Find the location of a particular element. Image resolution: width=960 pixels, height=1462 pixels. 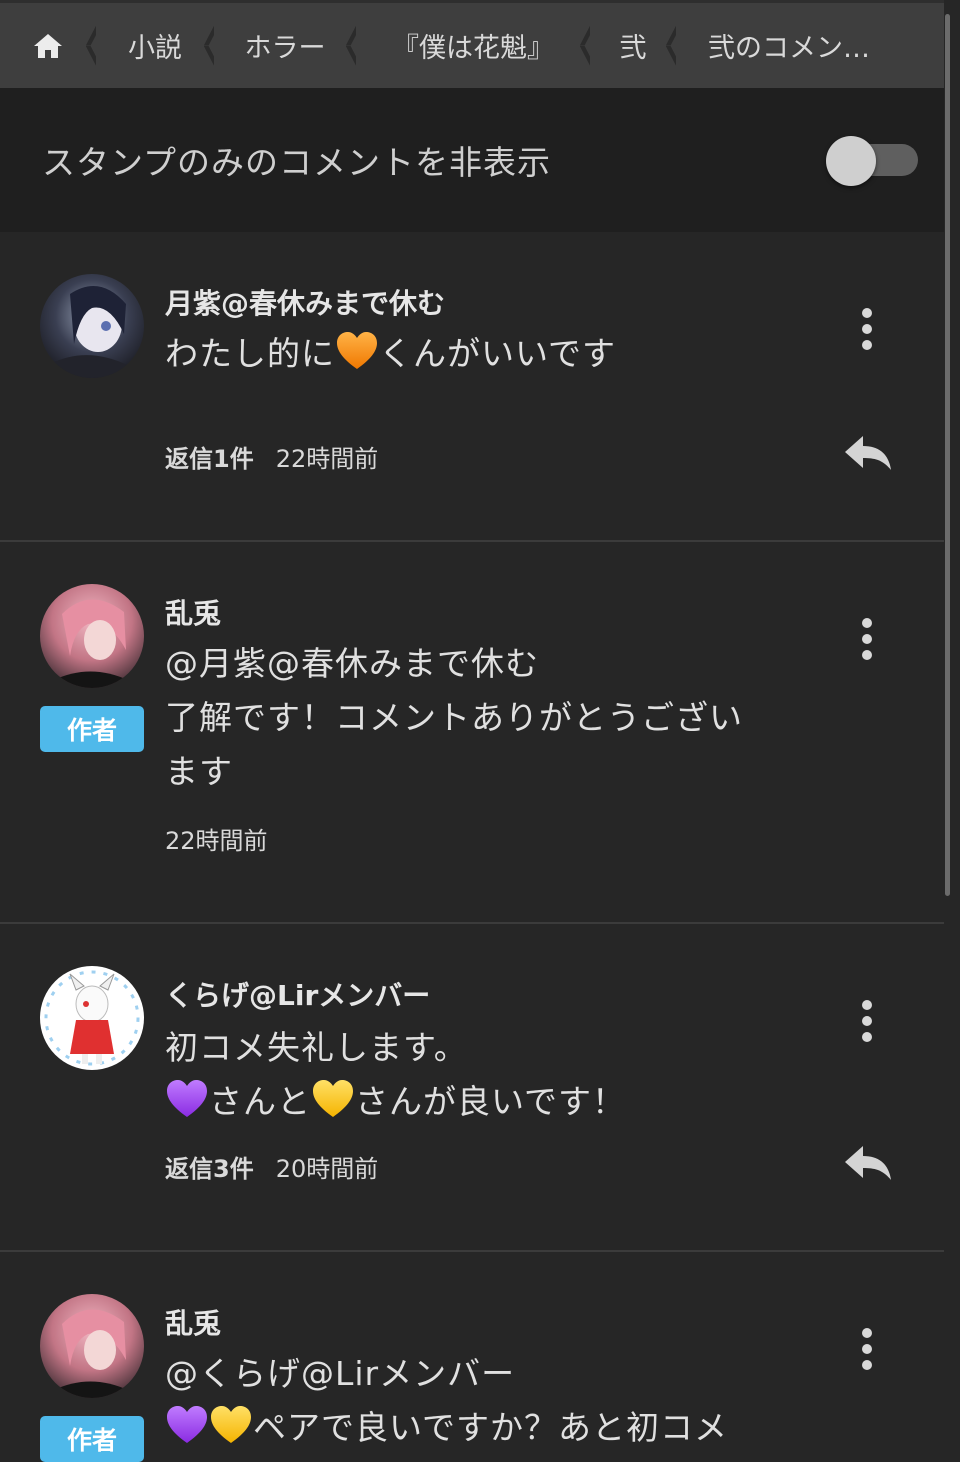

comment-item: 作者 乱兎 @くらげ@Lirメンバー ペアで良いですか？あと初コメ is located at coordinates (472, 1357).